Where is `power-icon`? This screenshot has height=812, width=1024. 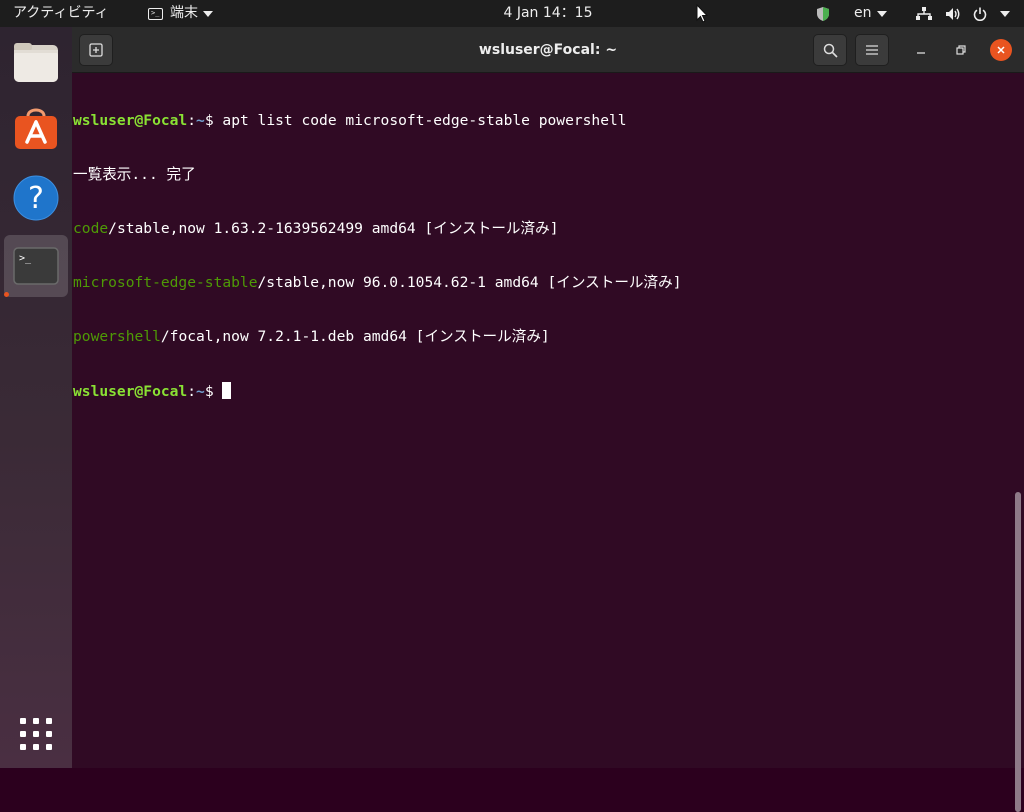 power-icon is located at coordinates (980, 13).